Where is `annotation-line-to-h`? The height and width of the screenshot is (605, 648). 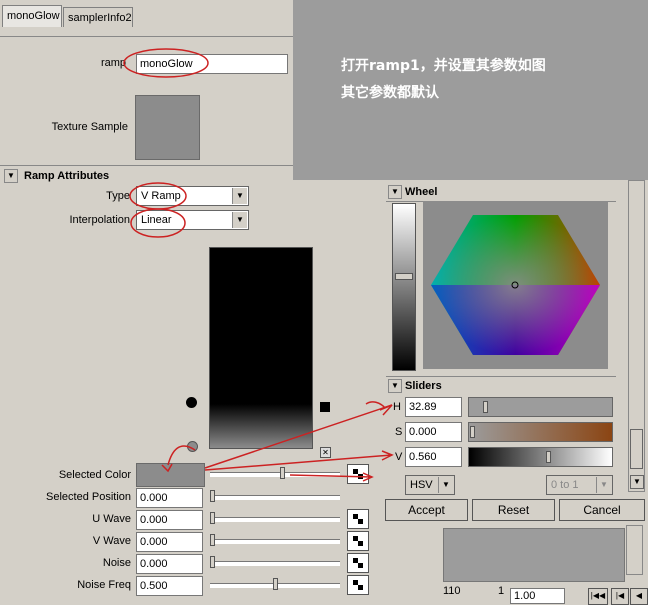 annotation-line-to-h is located at coordinates (298, 436).